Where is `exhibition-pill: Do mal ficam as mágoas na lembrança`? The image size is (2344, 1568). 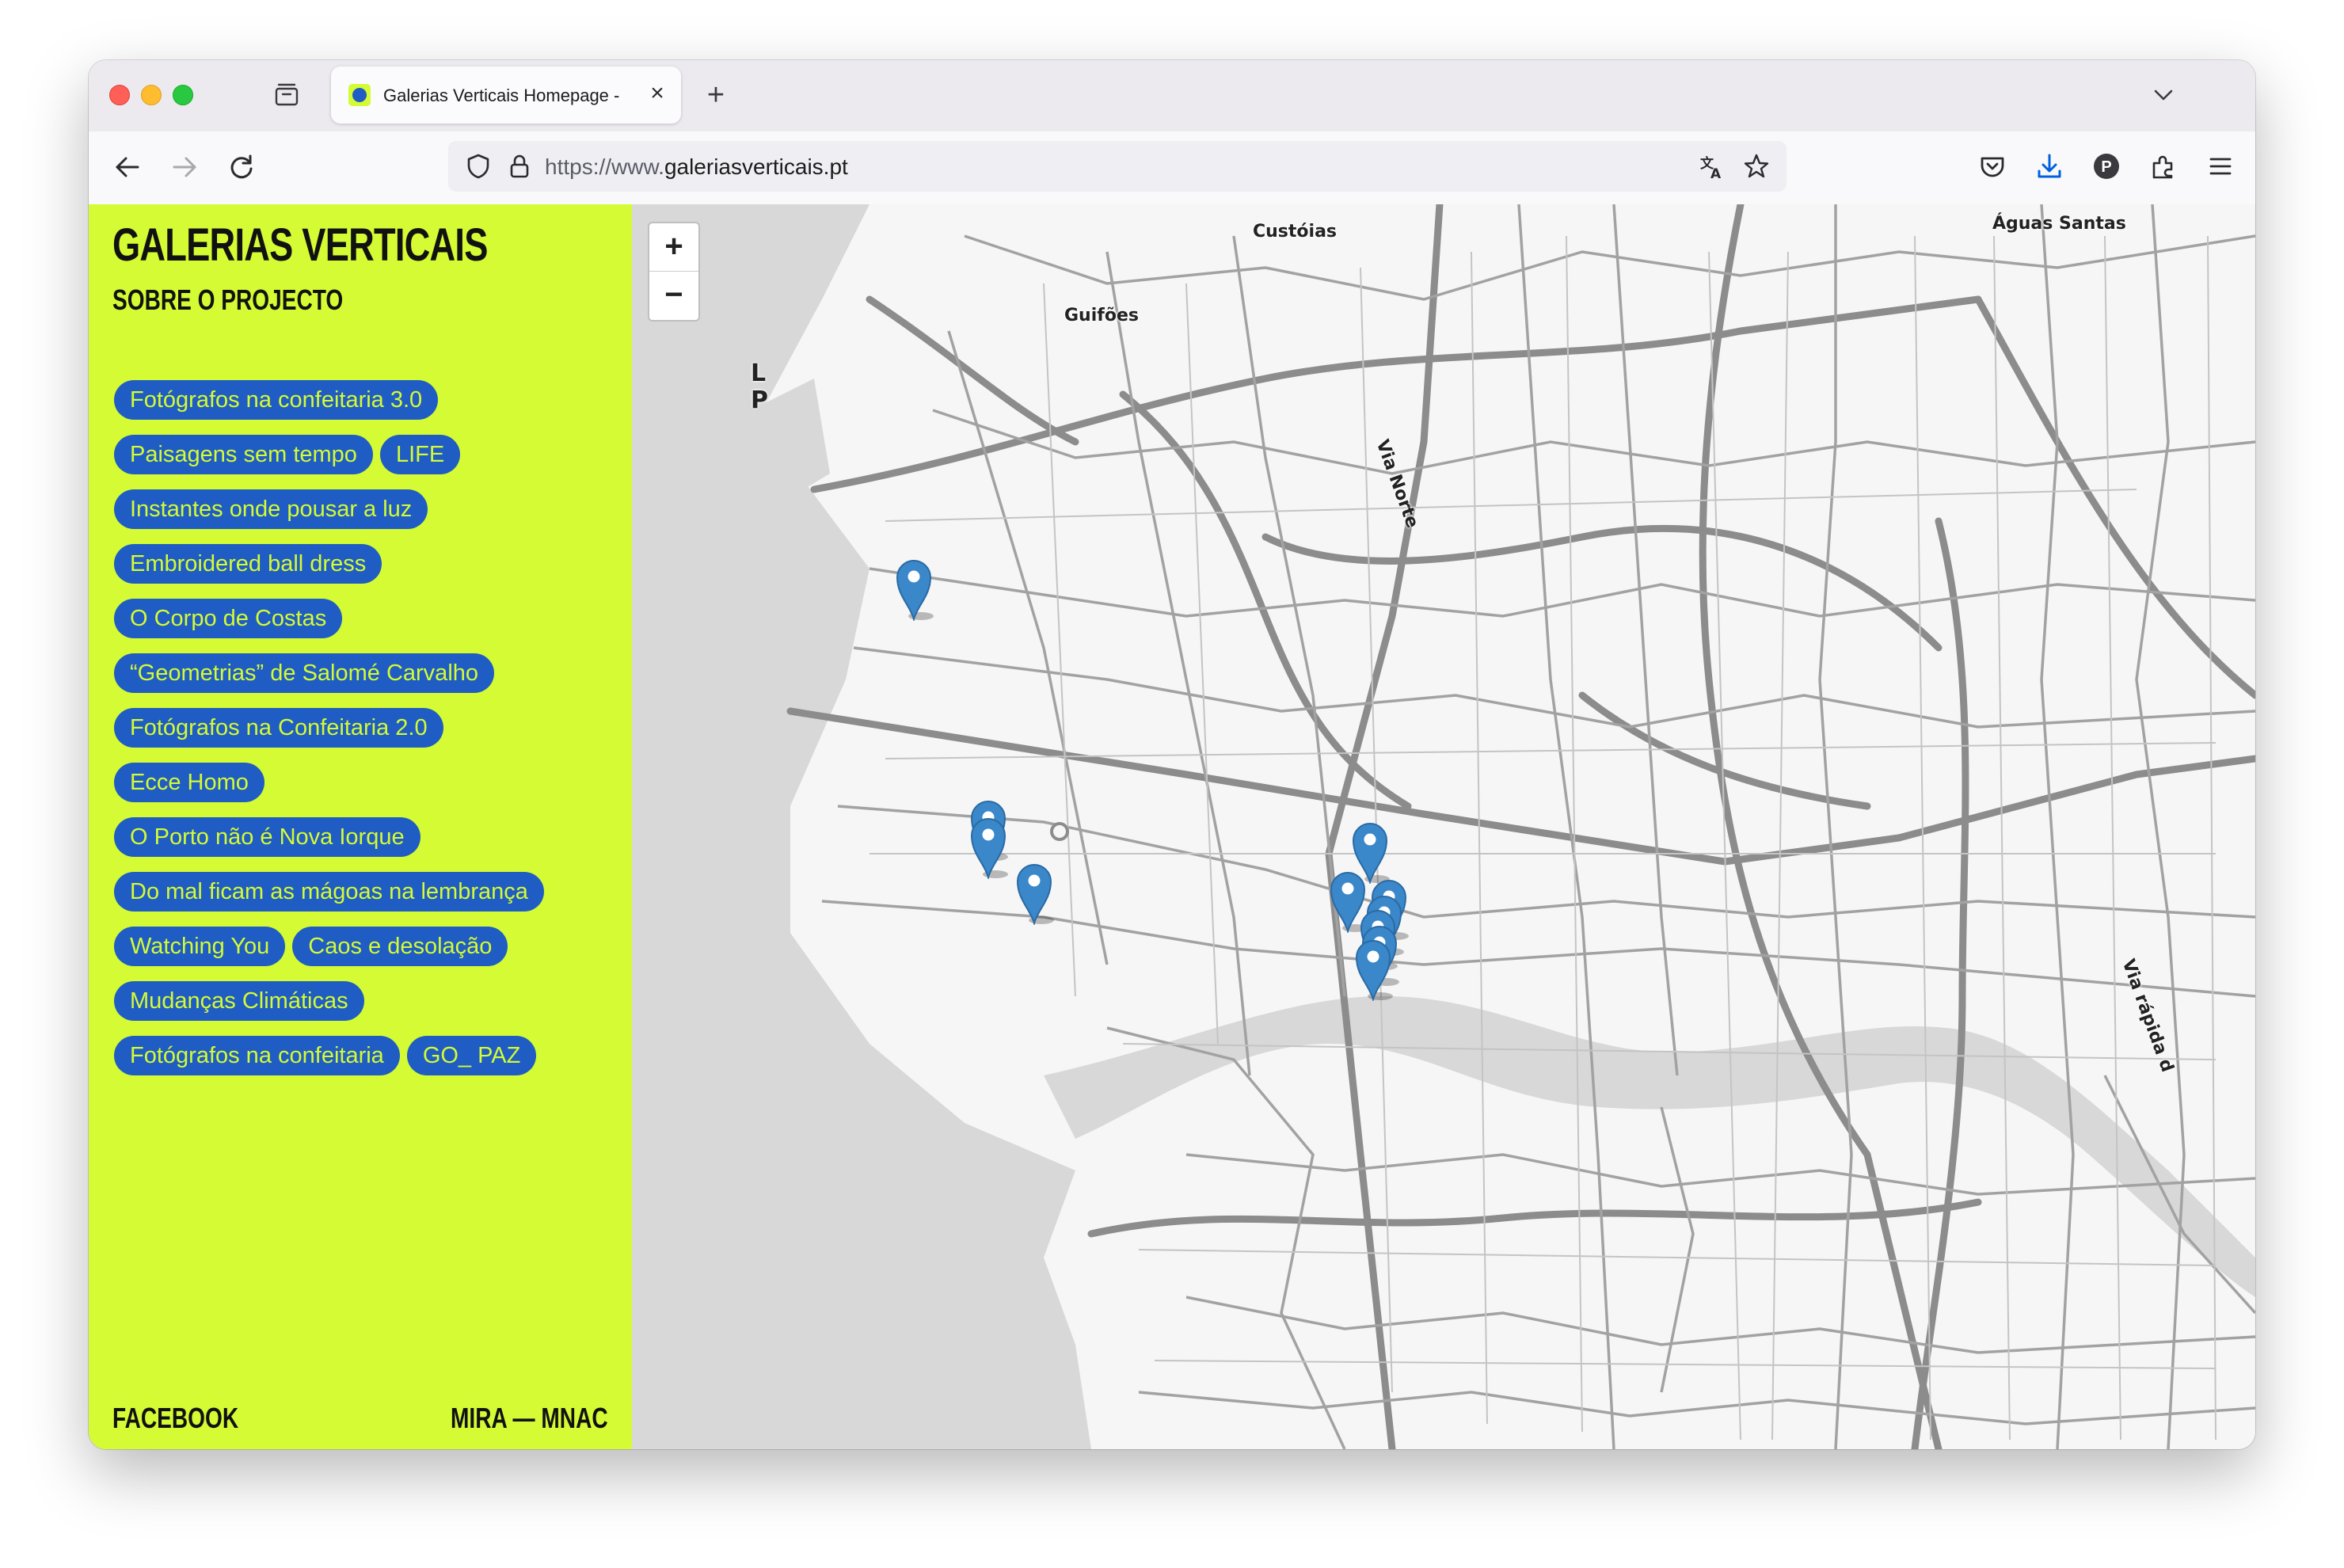 exhibition-pill: Do mal ficam as mágoas na lembrança is located at coordinates (329, 891).